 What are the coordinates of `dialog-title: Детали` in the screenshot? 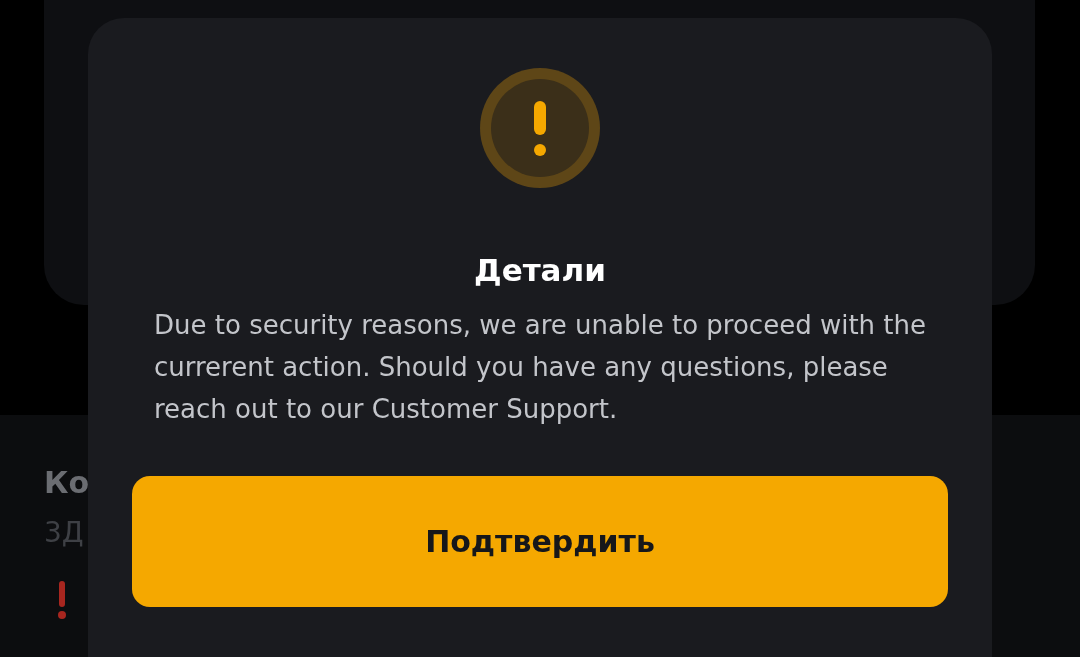 It's located at (540, 270).